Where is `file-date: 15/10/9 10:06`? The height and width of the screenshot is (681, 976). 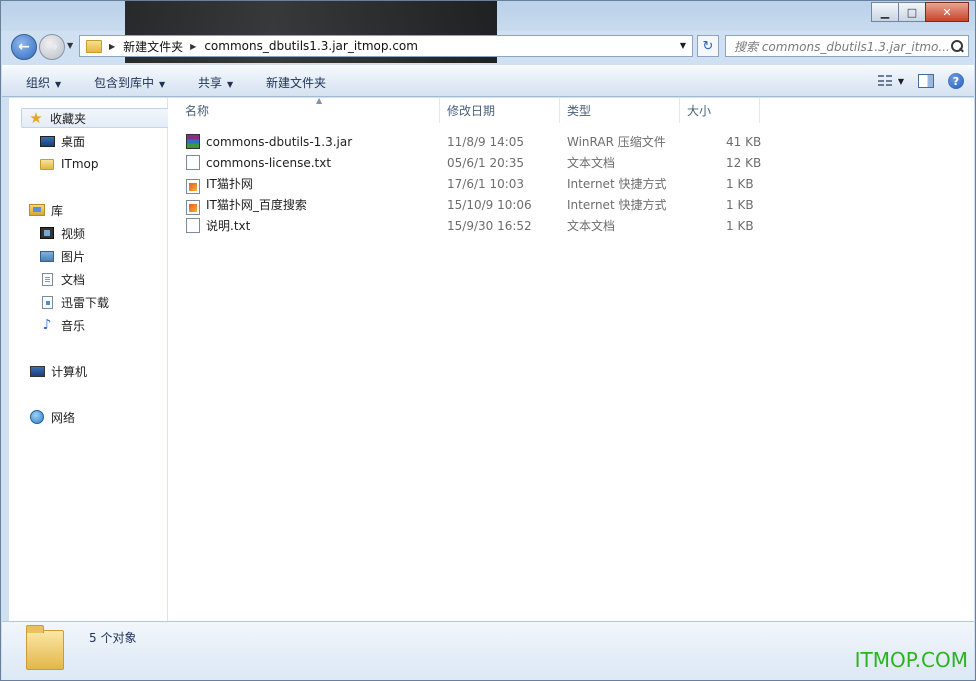 file-date: 15/10/9 10:06 is located at coordinates (489, 204).